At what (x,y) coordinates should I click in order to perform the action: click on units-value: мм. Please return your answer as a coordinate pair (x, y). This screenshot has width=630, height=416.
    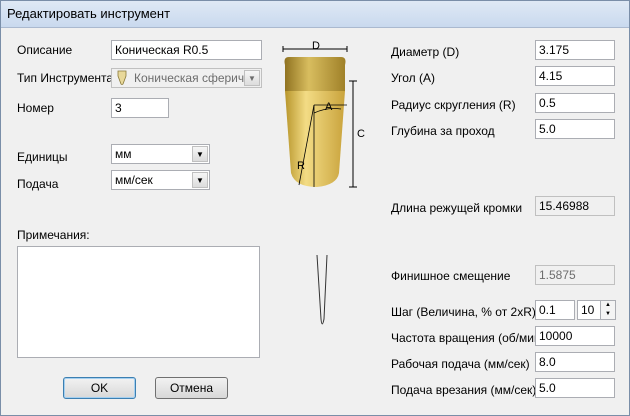
    Looking at the image, I should click on (123, 154).